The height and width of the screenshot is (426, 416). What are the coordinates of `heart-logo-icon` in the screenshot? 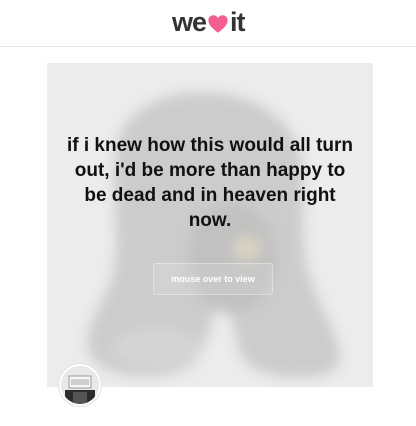 It's located at (218, 22).